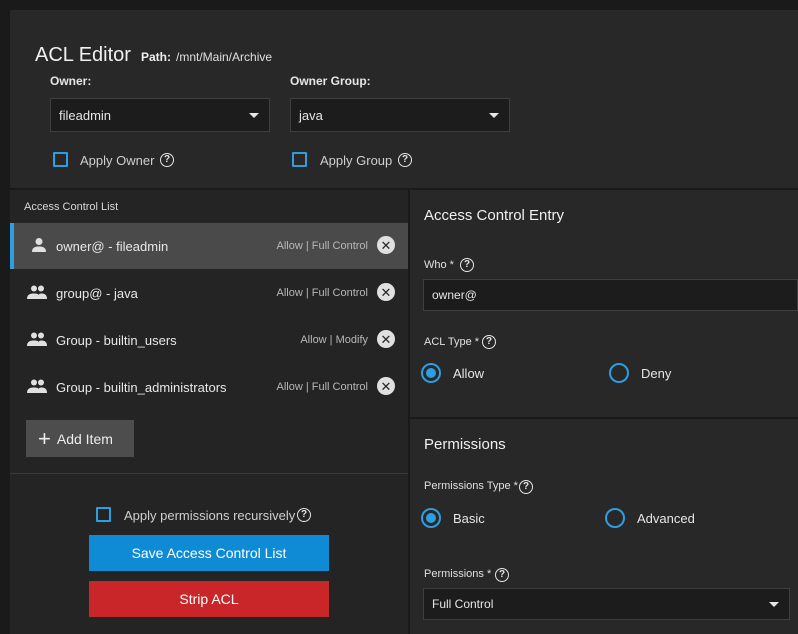 The width and height of the screenshot is (798, 634). I want to click on owner-group-label: Owner Group:, so click(330, 81).